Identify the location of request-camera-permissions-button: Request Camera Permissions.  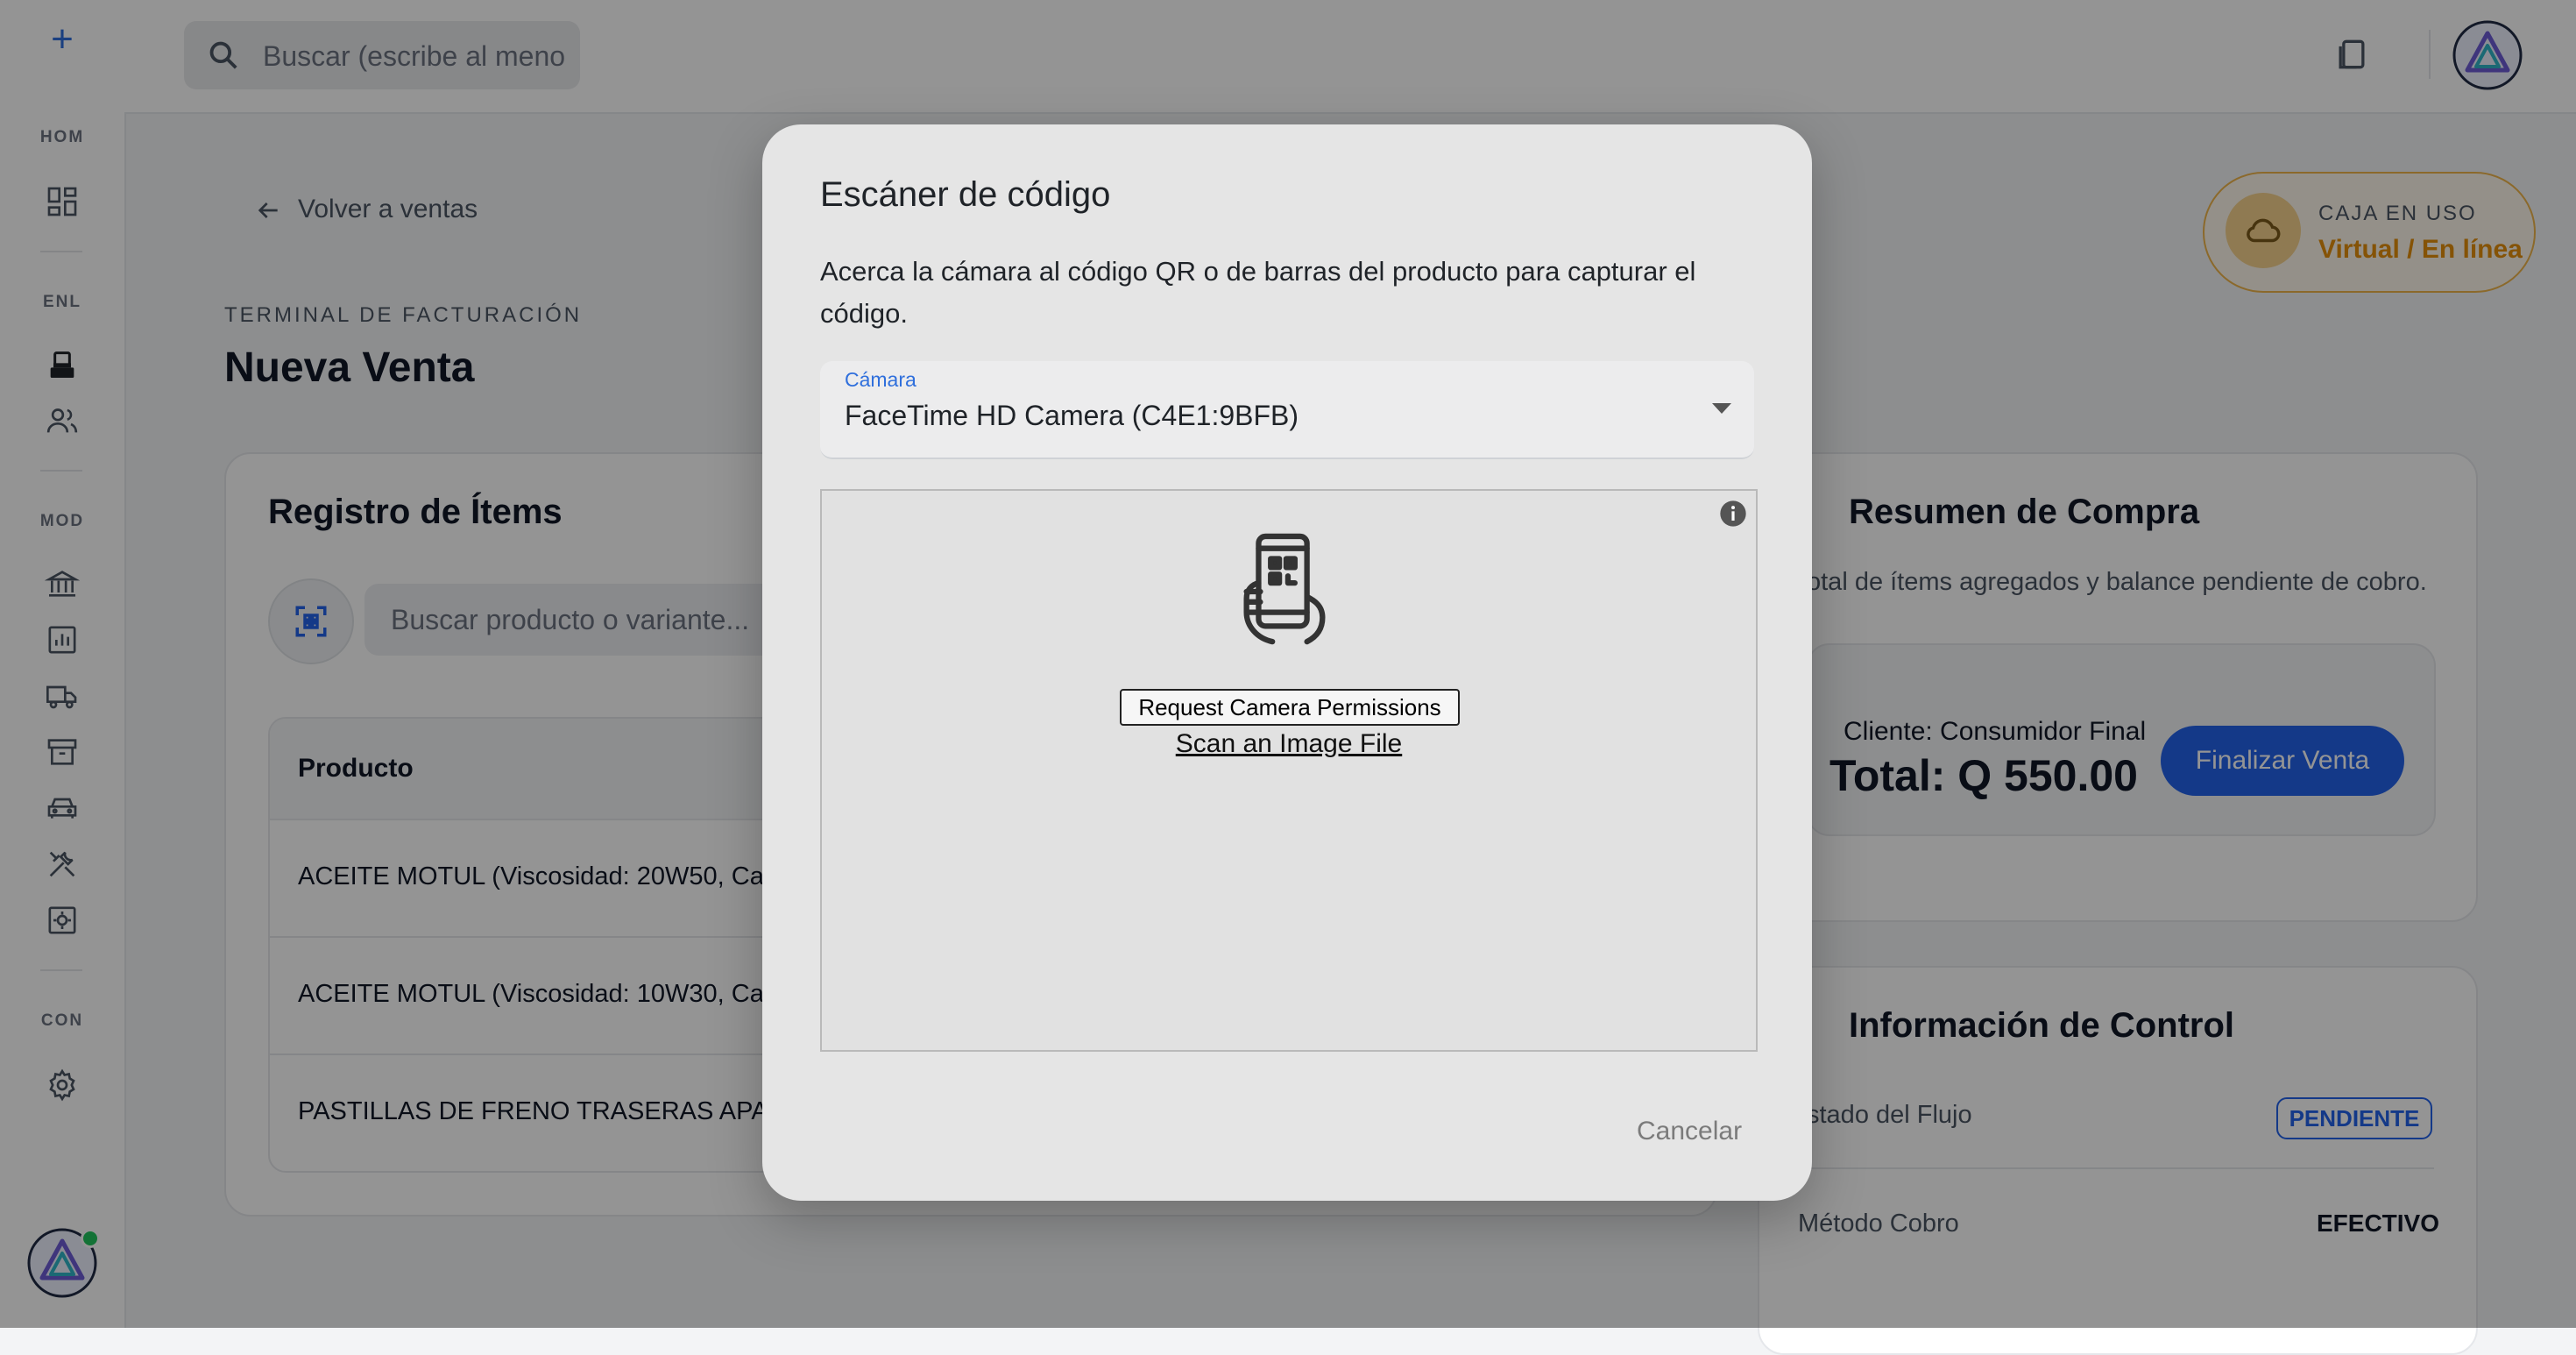
(1290, 707).